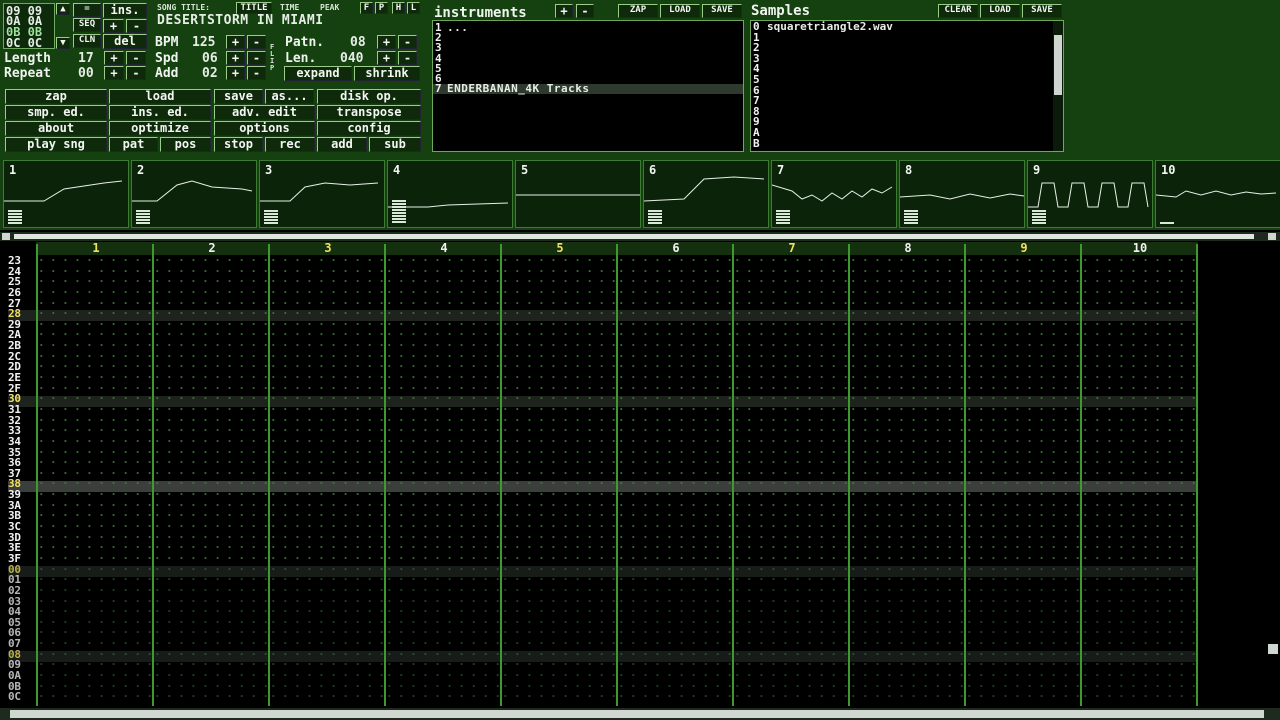  I want to click on track-header: 5, so click(560, 248).